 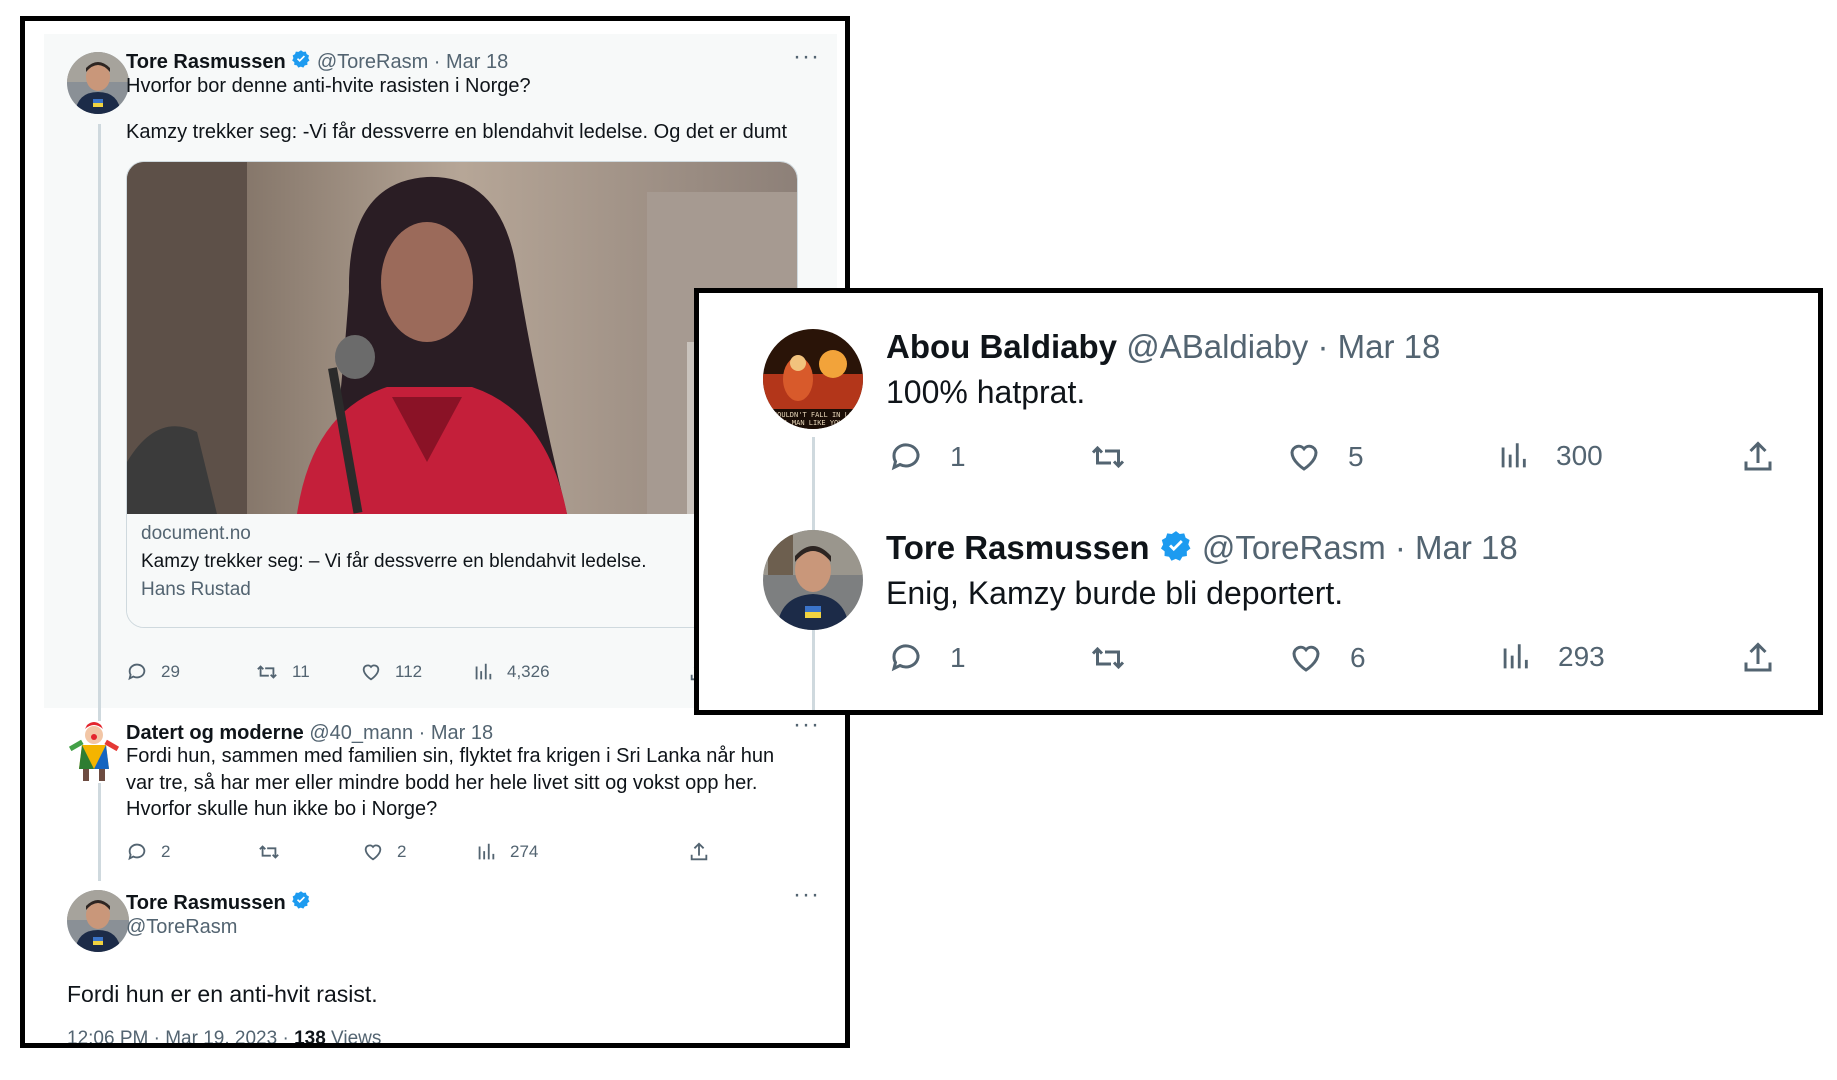 What do you see at coordinates (1581, 656) in the screenshot?
I see `views-count: 293` at bounding box center [1581, 656].